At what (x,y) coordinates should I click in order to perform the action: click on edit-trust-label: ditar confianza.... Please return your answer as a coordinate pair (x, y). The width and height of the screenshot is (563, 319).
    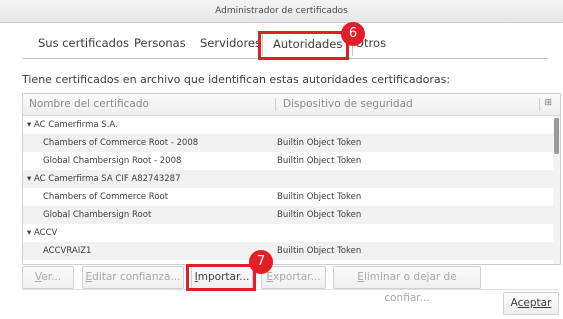
    Looking at the image, I should click on (136, 277).